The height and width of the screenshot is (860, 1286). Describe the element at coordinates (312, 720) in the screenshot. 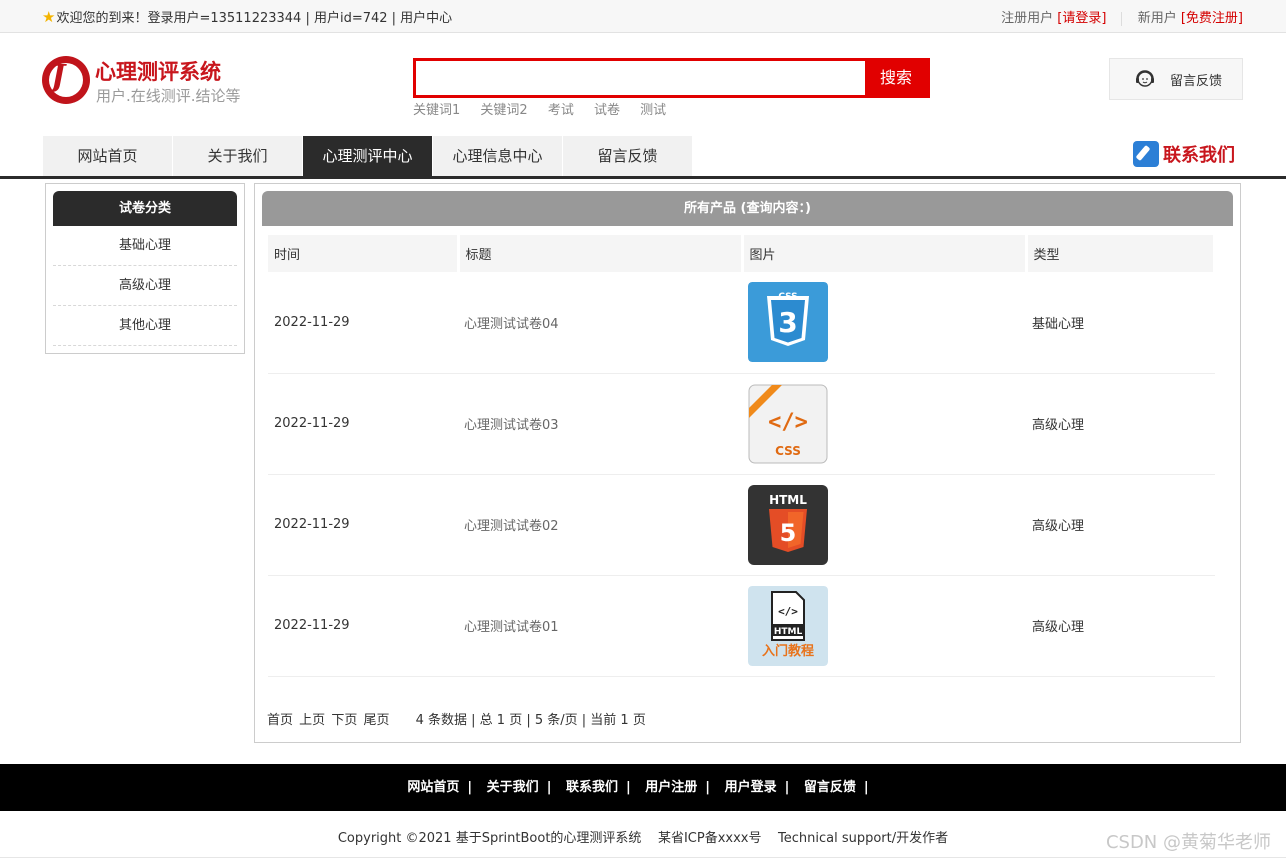

I see `prev-page-link: 上页` at that location.